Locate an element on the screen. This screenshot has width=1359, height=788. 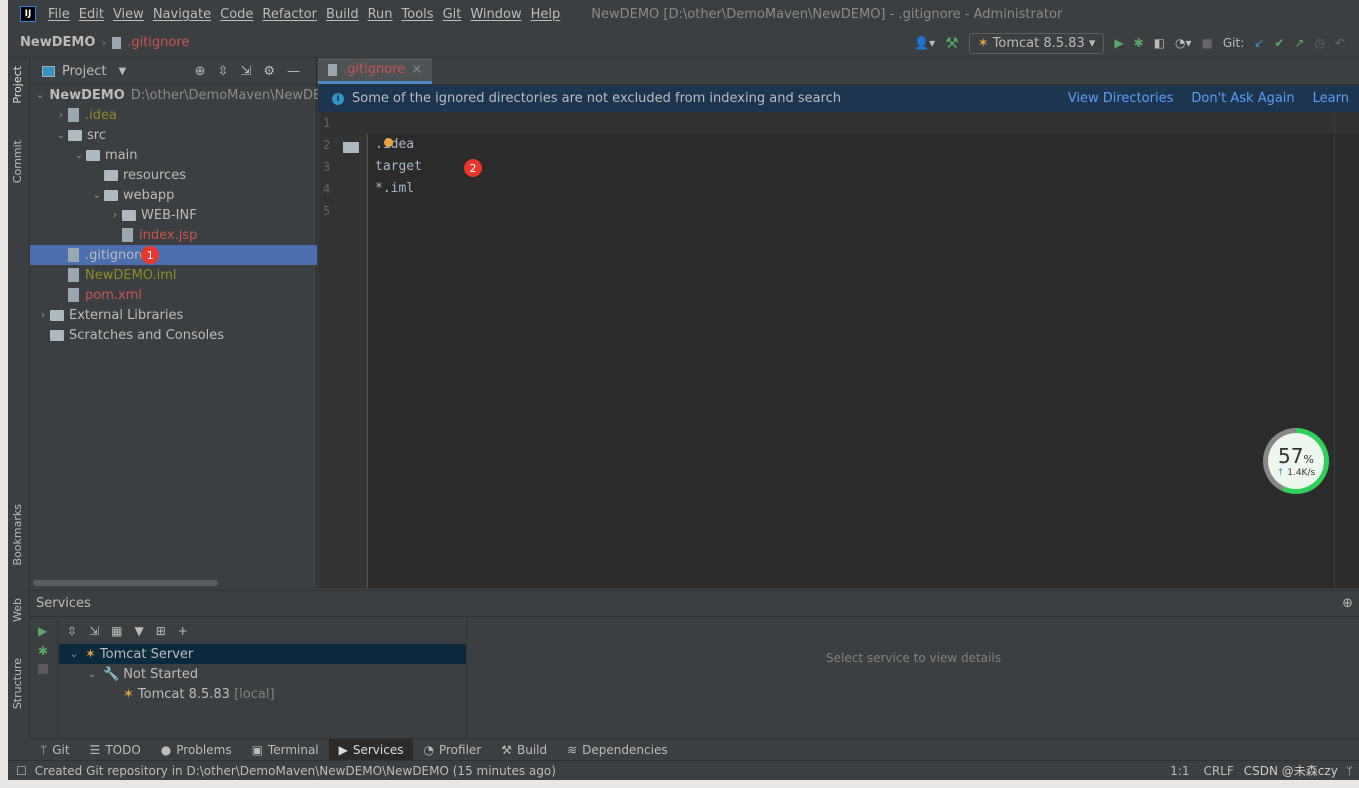
debug-service-icon: ✱ is located at coordinates (43, 651).